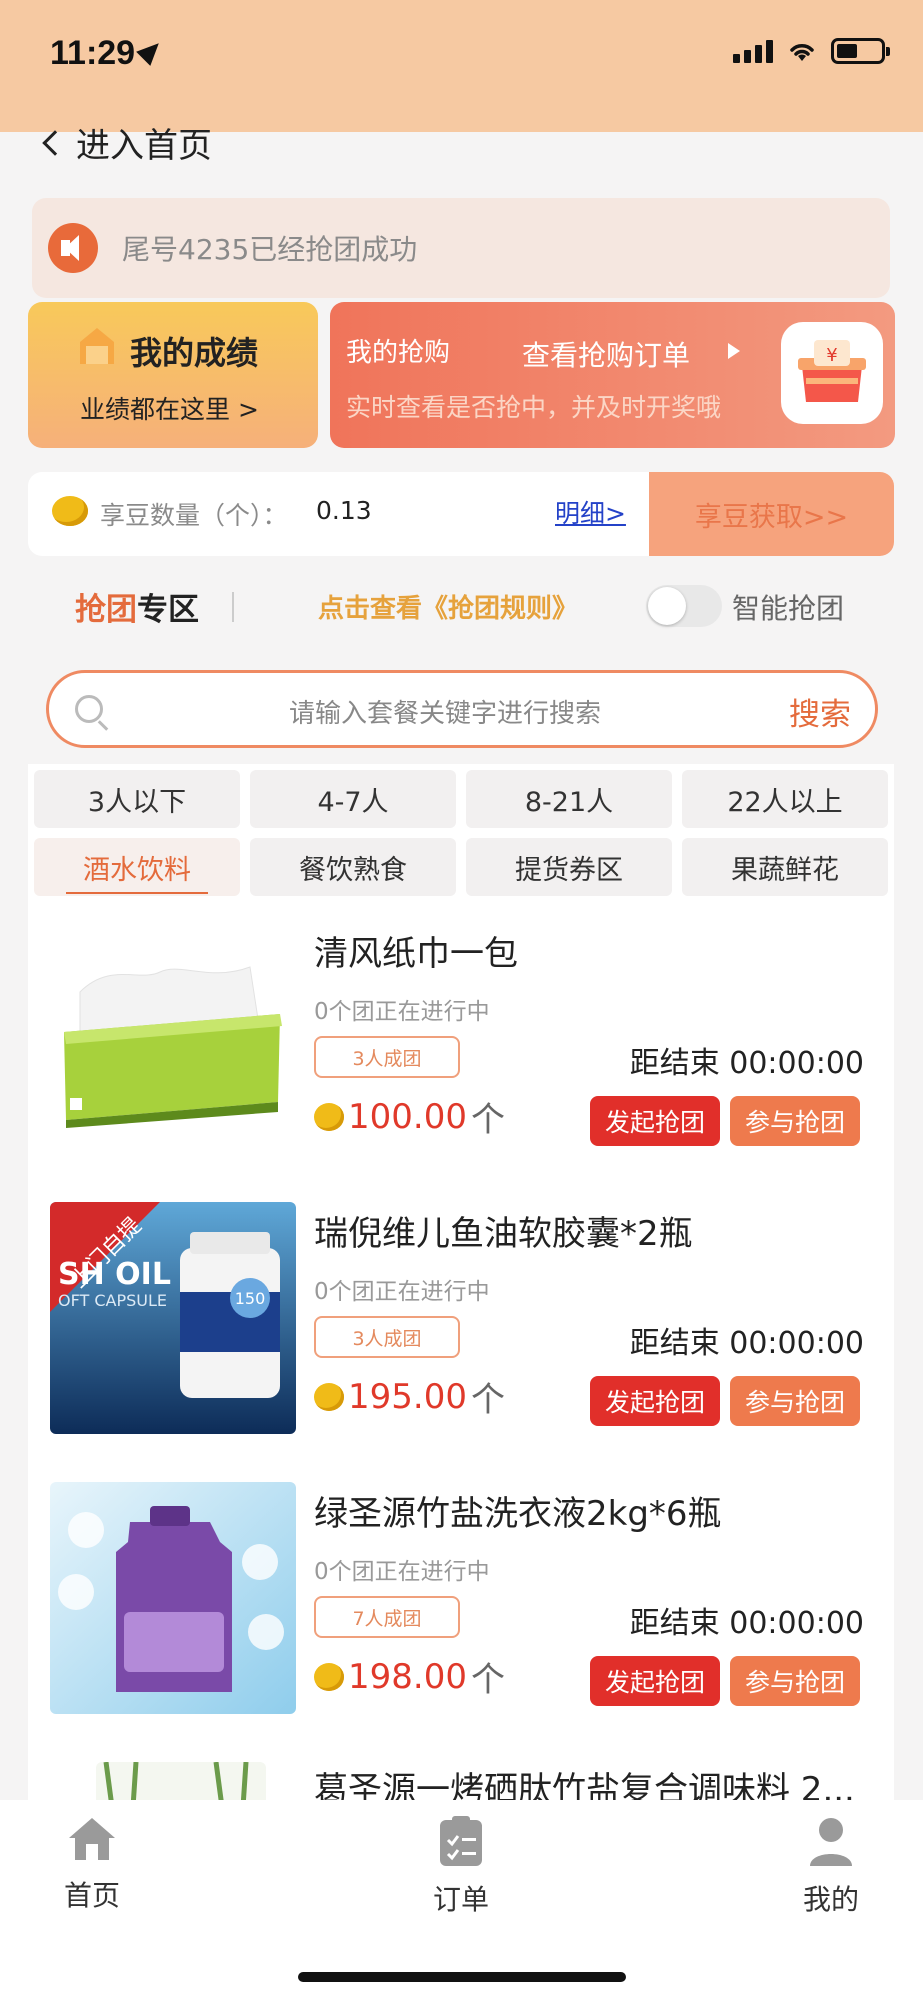  Describe the element at coordinates (534, 407) in the screenshot. I see `purchase-subtitle: 实时查看是否抢中，并及时开奖哦` at that location.